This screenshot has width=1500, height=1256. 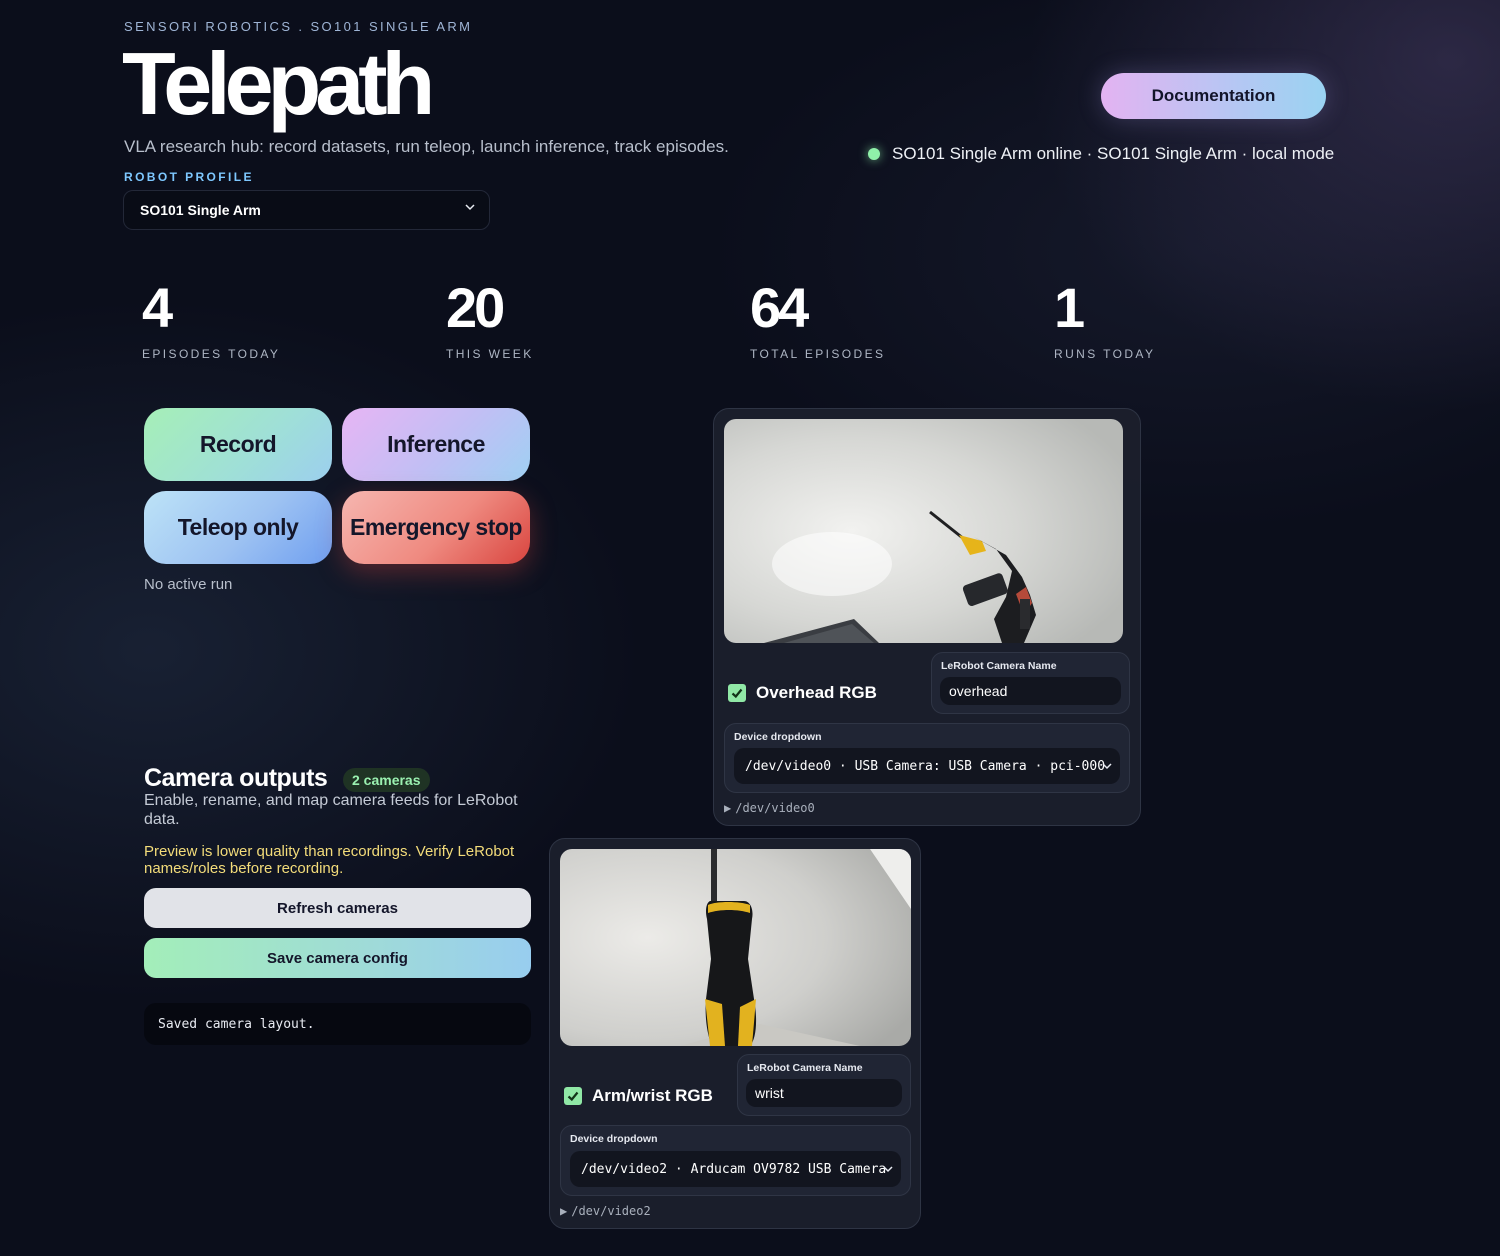 What do you see at coordinates (236, 778) in the screenshot?
I see `camera-outputs-title: Camera outputs` at bounding box center [236, 778].